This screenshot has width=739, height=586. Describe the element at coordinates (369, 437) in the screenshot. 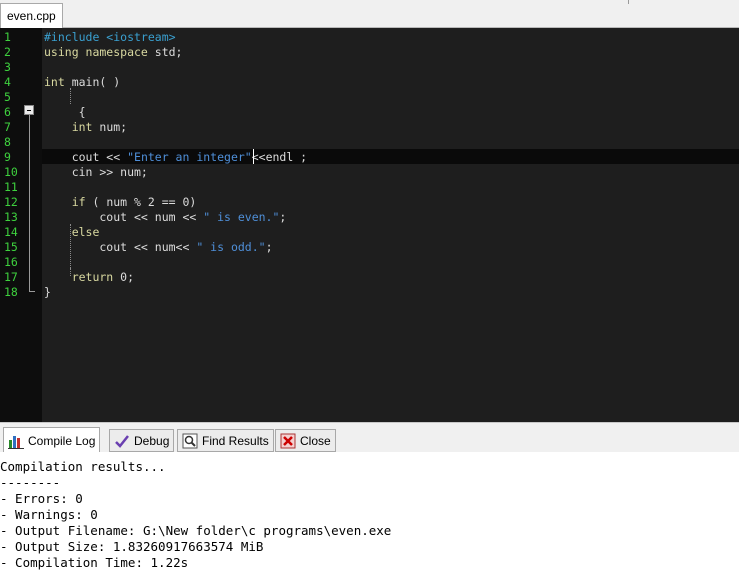

I see `bottom-panel-tabs: Compile Log Debug Find Results Close` at that location.